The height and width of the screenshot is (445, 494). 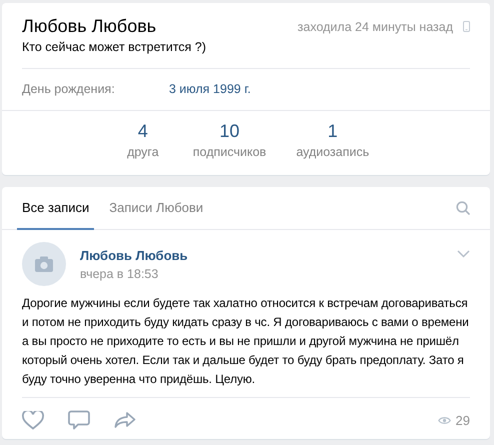 What do you see at coordinates (463, 420) in the screenshot?
I see `view-count: 29` at bounding box center [463, 420].